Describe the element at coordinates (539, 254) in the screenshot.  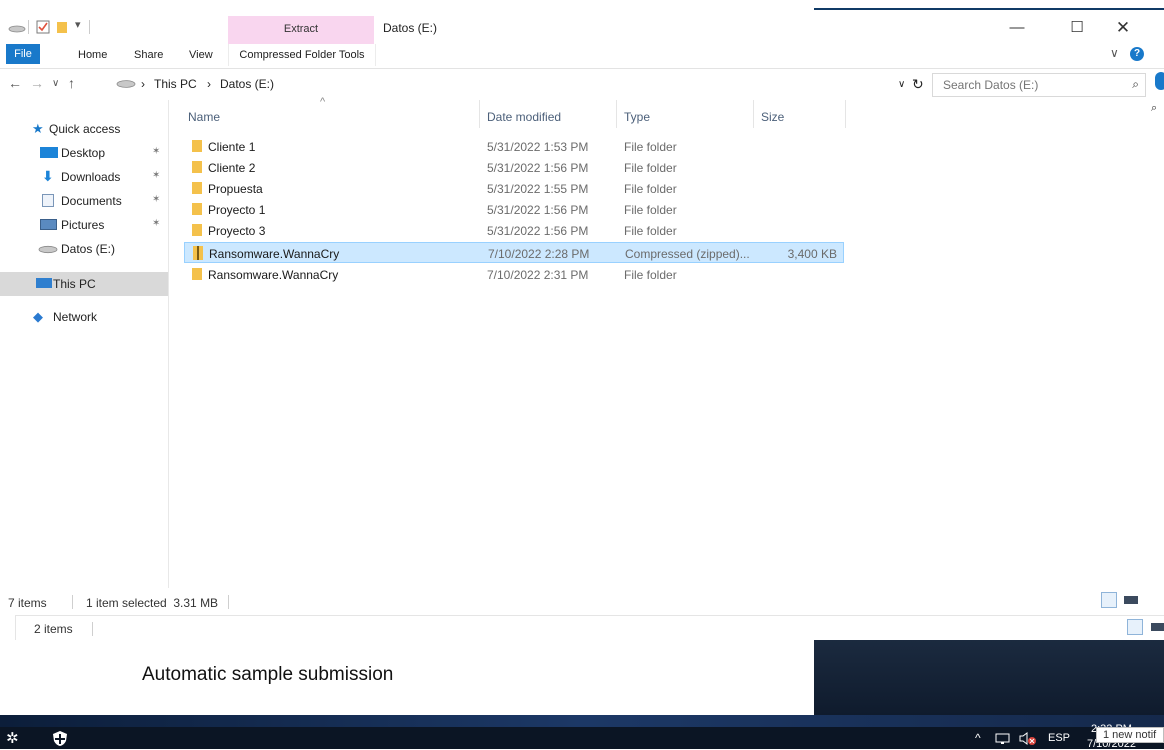
I see `file-date: 7/10/2022 2:28 PM` at that location.